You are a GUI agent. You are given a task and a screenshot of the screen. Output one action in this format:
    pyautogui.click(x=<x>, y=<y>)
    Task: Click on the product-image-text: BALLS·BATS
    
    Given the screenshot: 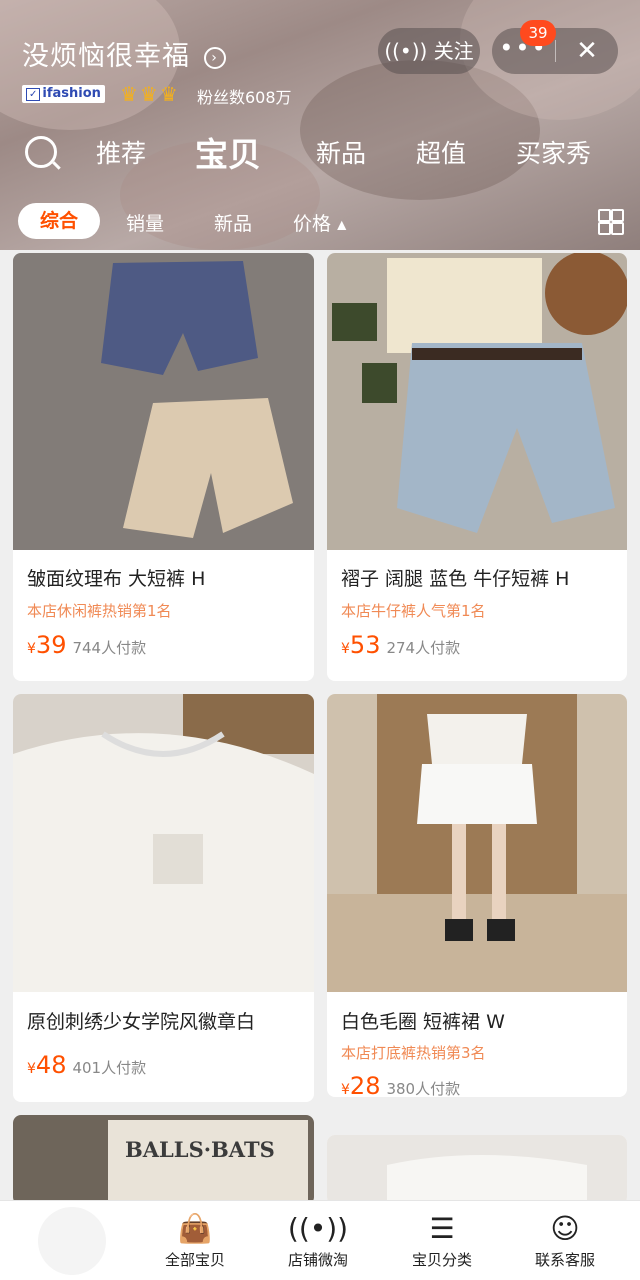 What is the action you would take?
    pyautogui.click(x=200, y=1149)
    